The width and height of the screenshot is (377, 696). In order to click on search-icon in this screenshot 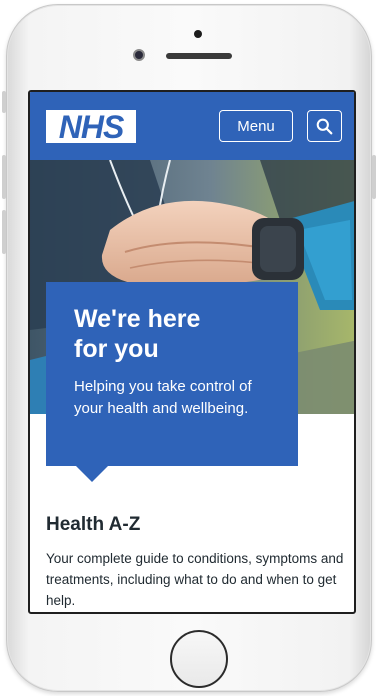, I will do `click(324, 126)`.